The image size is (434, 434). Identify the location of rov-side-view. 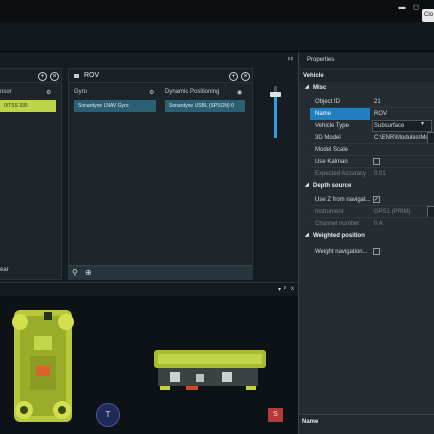
(210, 370).